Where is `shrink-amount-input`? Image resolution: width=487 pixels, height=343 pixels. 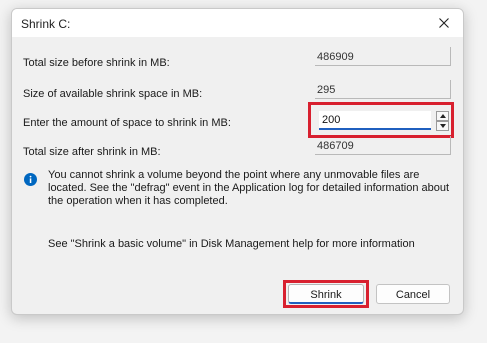 shrink-amount-input is located at coordinates (375, 120).